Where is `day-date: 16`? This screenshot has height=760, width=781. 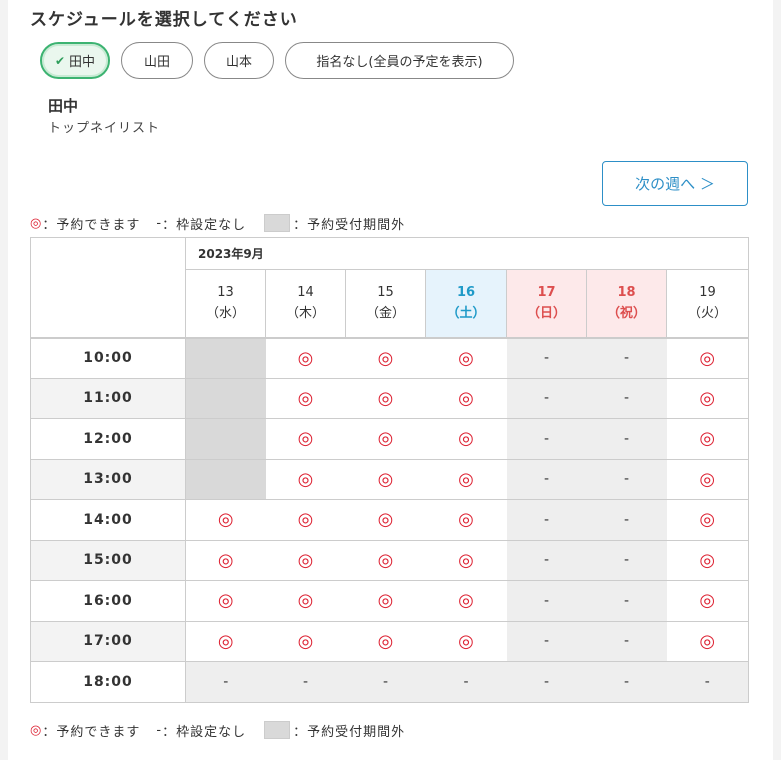 day-date: 16 is located at coordinates (466, 293).